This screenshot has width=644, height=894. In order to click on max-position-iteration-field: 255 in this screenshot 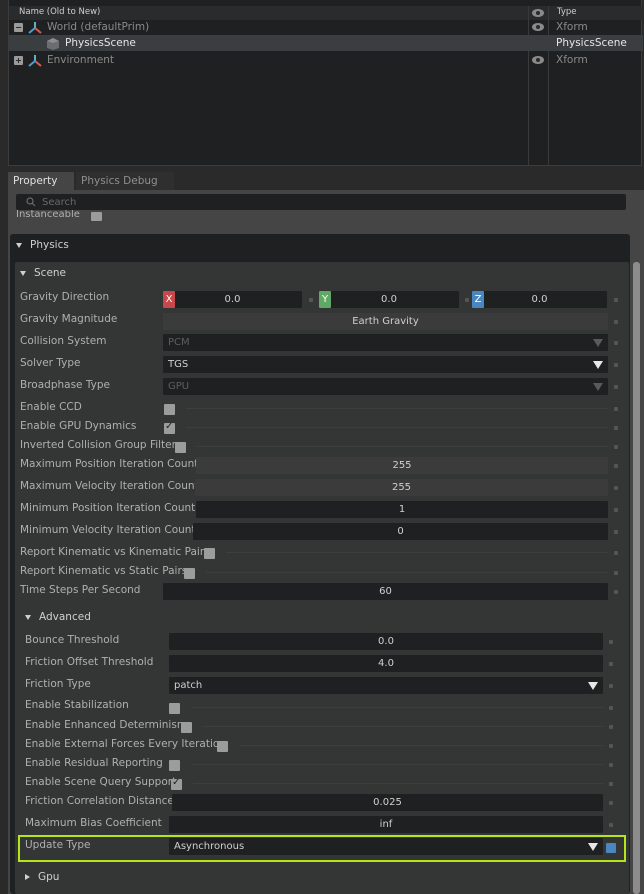, I will do `click(402, 465)`.